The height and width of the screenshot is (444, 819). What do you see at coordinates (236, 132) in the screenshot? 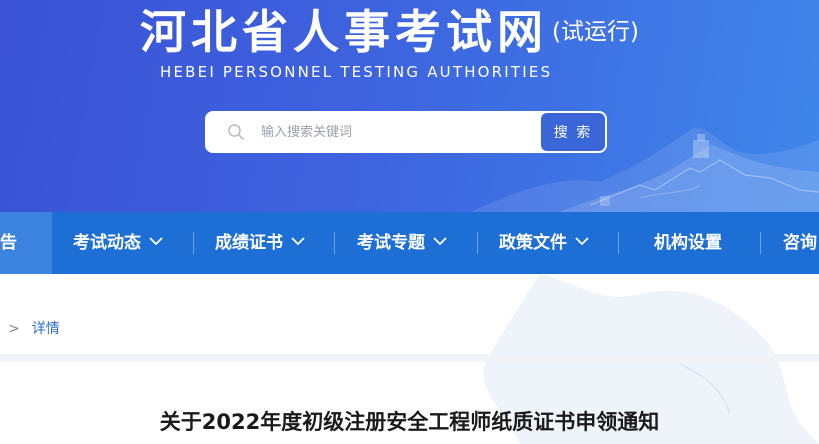
I see `search-icon` at bounding box center [236, 132].